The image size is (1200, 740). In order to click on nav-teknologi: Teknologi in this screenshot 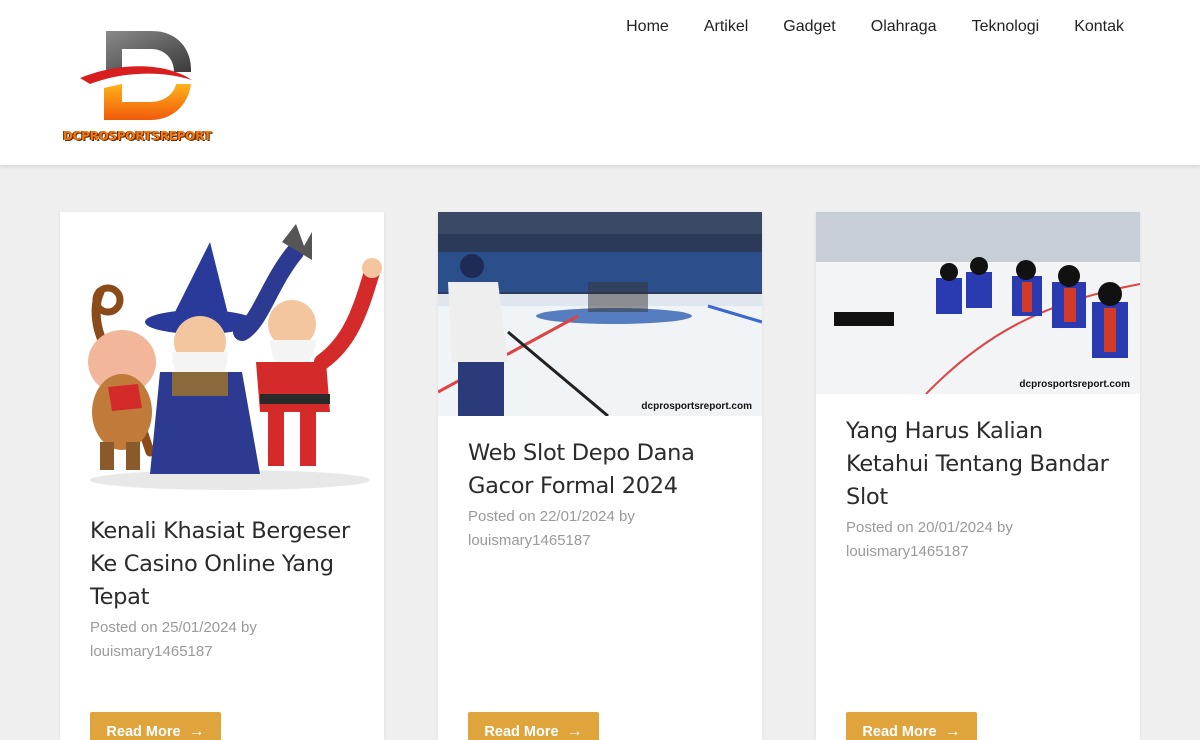, I will do `click(1005, 27)`.